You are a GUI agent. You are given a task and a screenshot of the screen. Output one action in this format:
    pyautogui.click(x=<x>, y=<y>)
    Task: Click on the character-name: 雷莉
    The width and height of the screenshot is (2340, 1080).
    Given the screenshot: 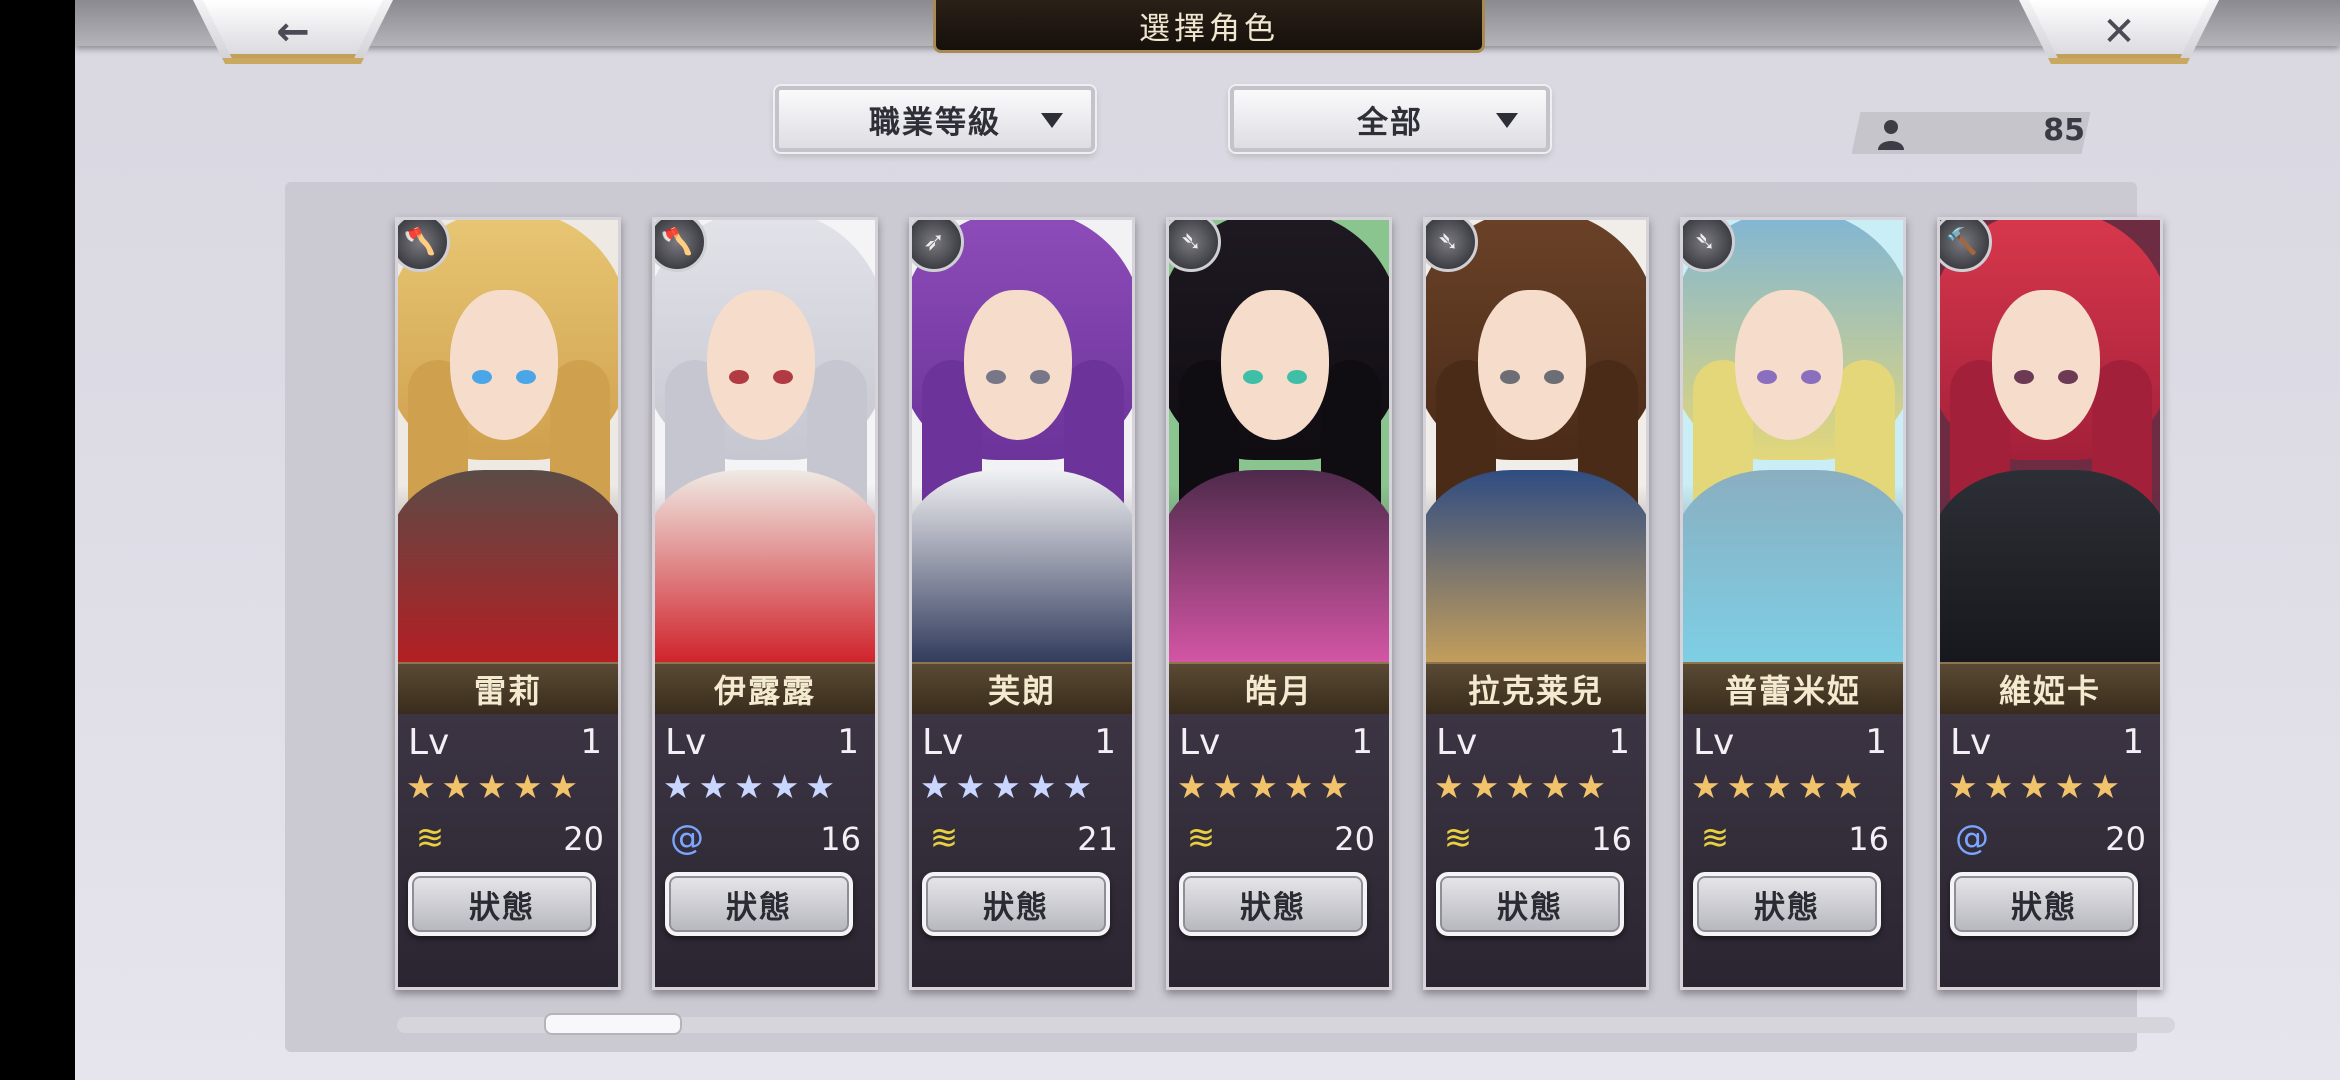 What is the action you would take?
    pyautogui.click(x=508, y=689)
    